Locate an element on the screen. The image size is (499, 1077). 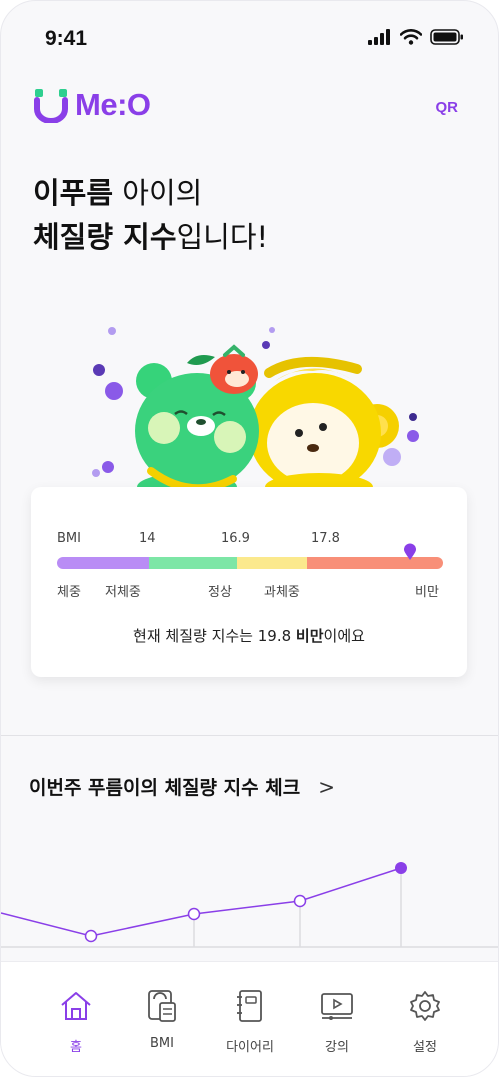
nav-item-home: 홈 is located at coordinates (76, 1020).